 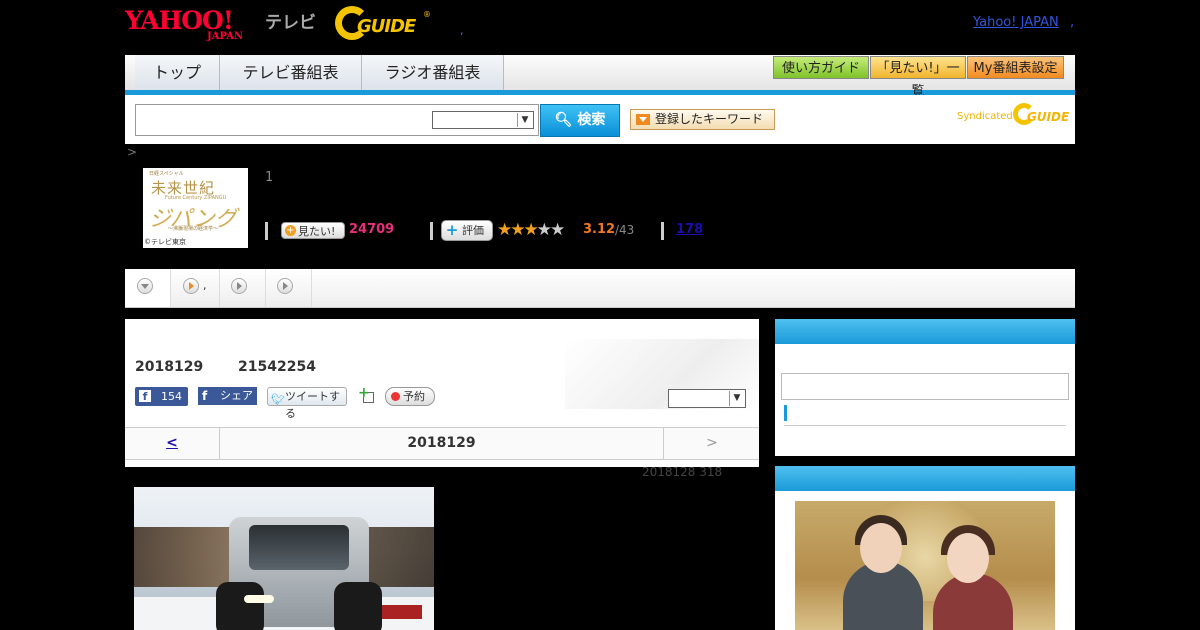 What do you see at coordinates (925, 478) in the screenshot?
I see `sidebar-box-2-header` at bounding box center [925, 478].